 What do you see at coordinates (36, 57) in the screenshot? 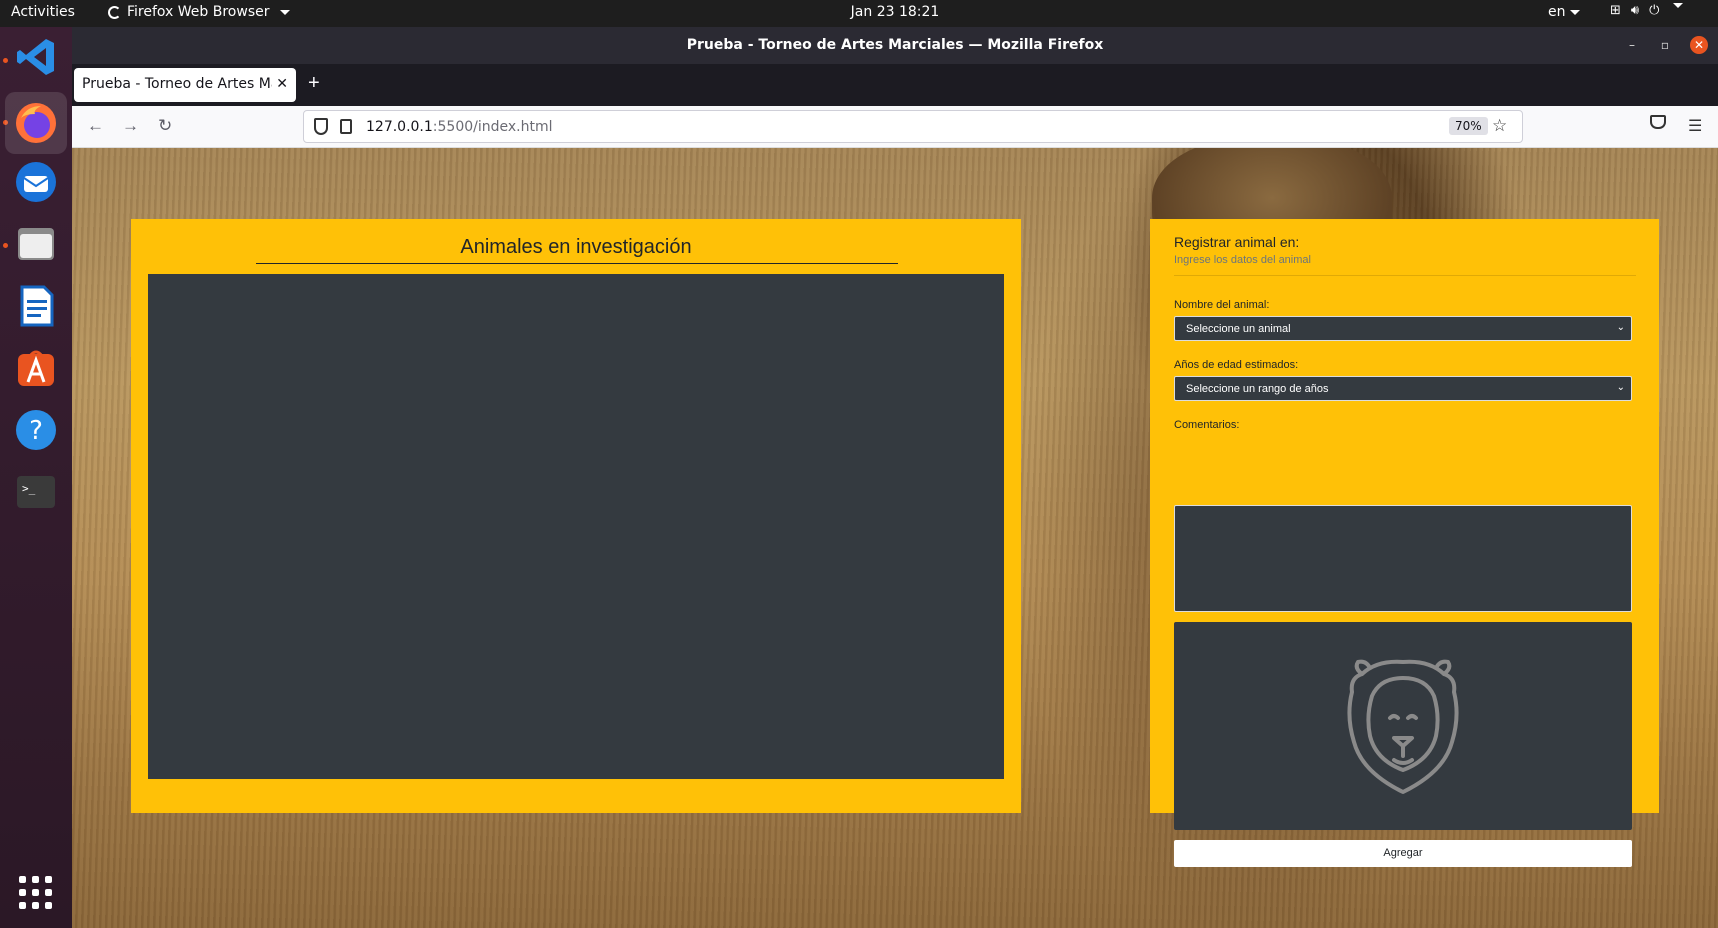
I see `vscode-icon` at bounding box center [36, 57].